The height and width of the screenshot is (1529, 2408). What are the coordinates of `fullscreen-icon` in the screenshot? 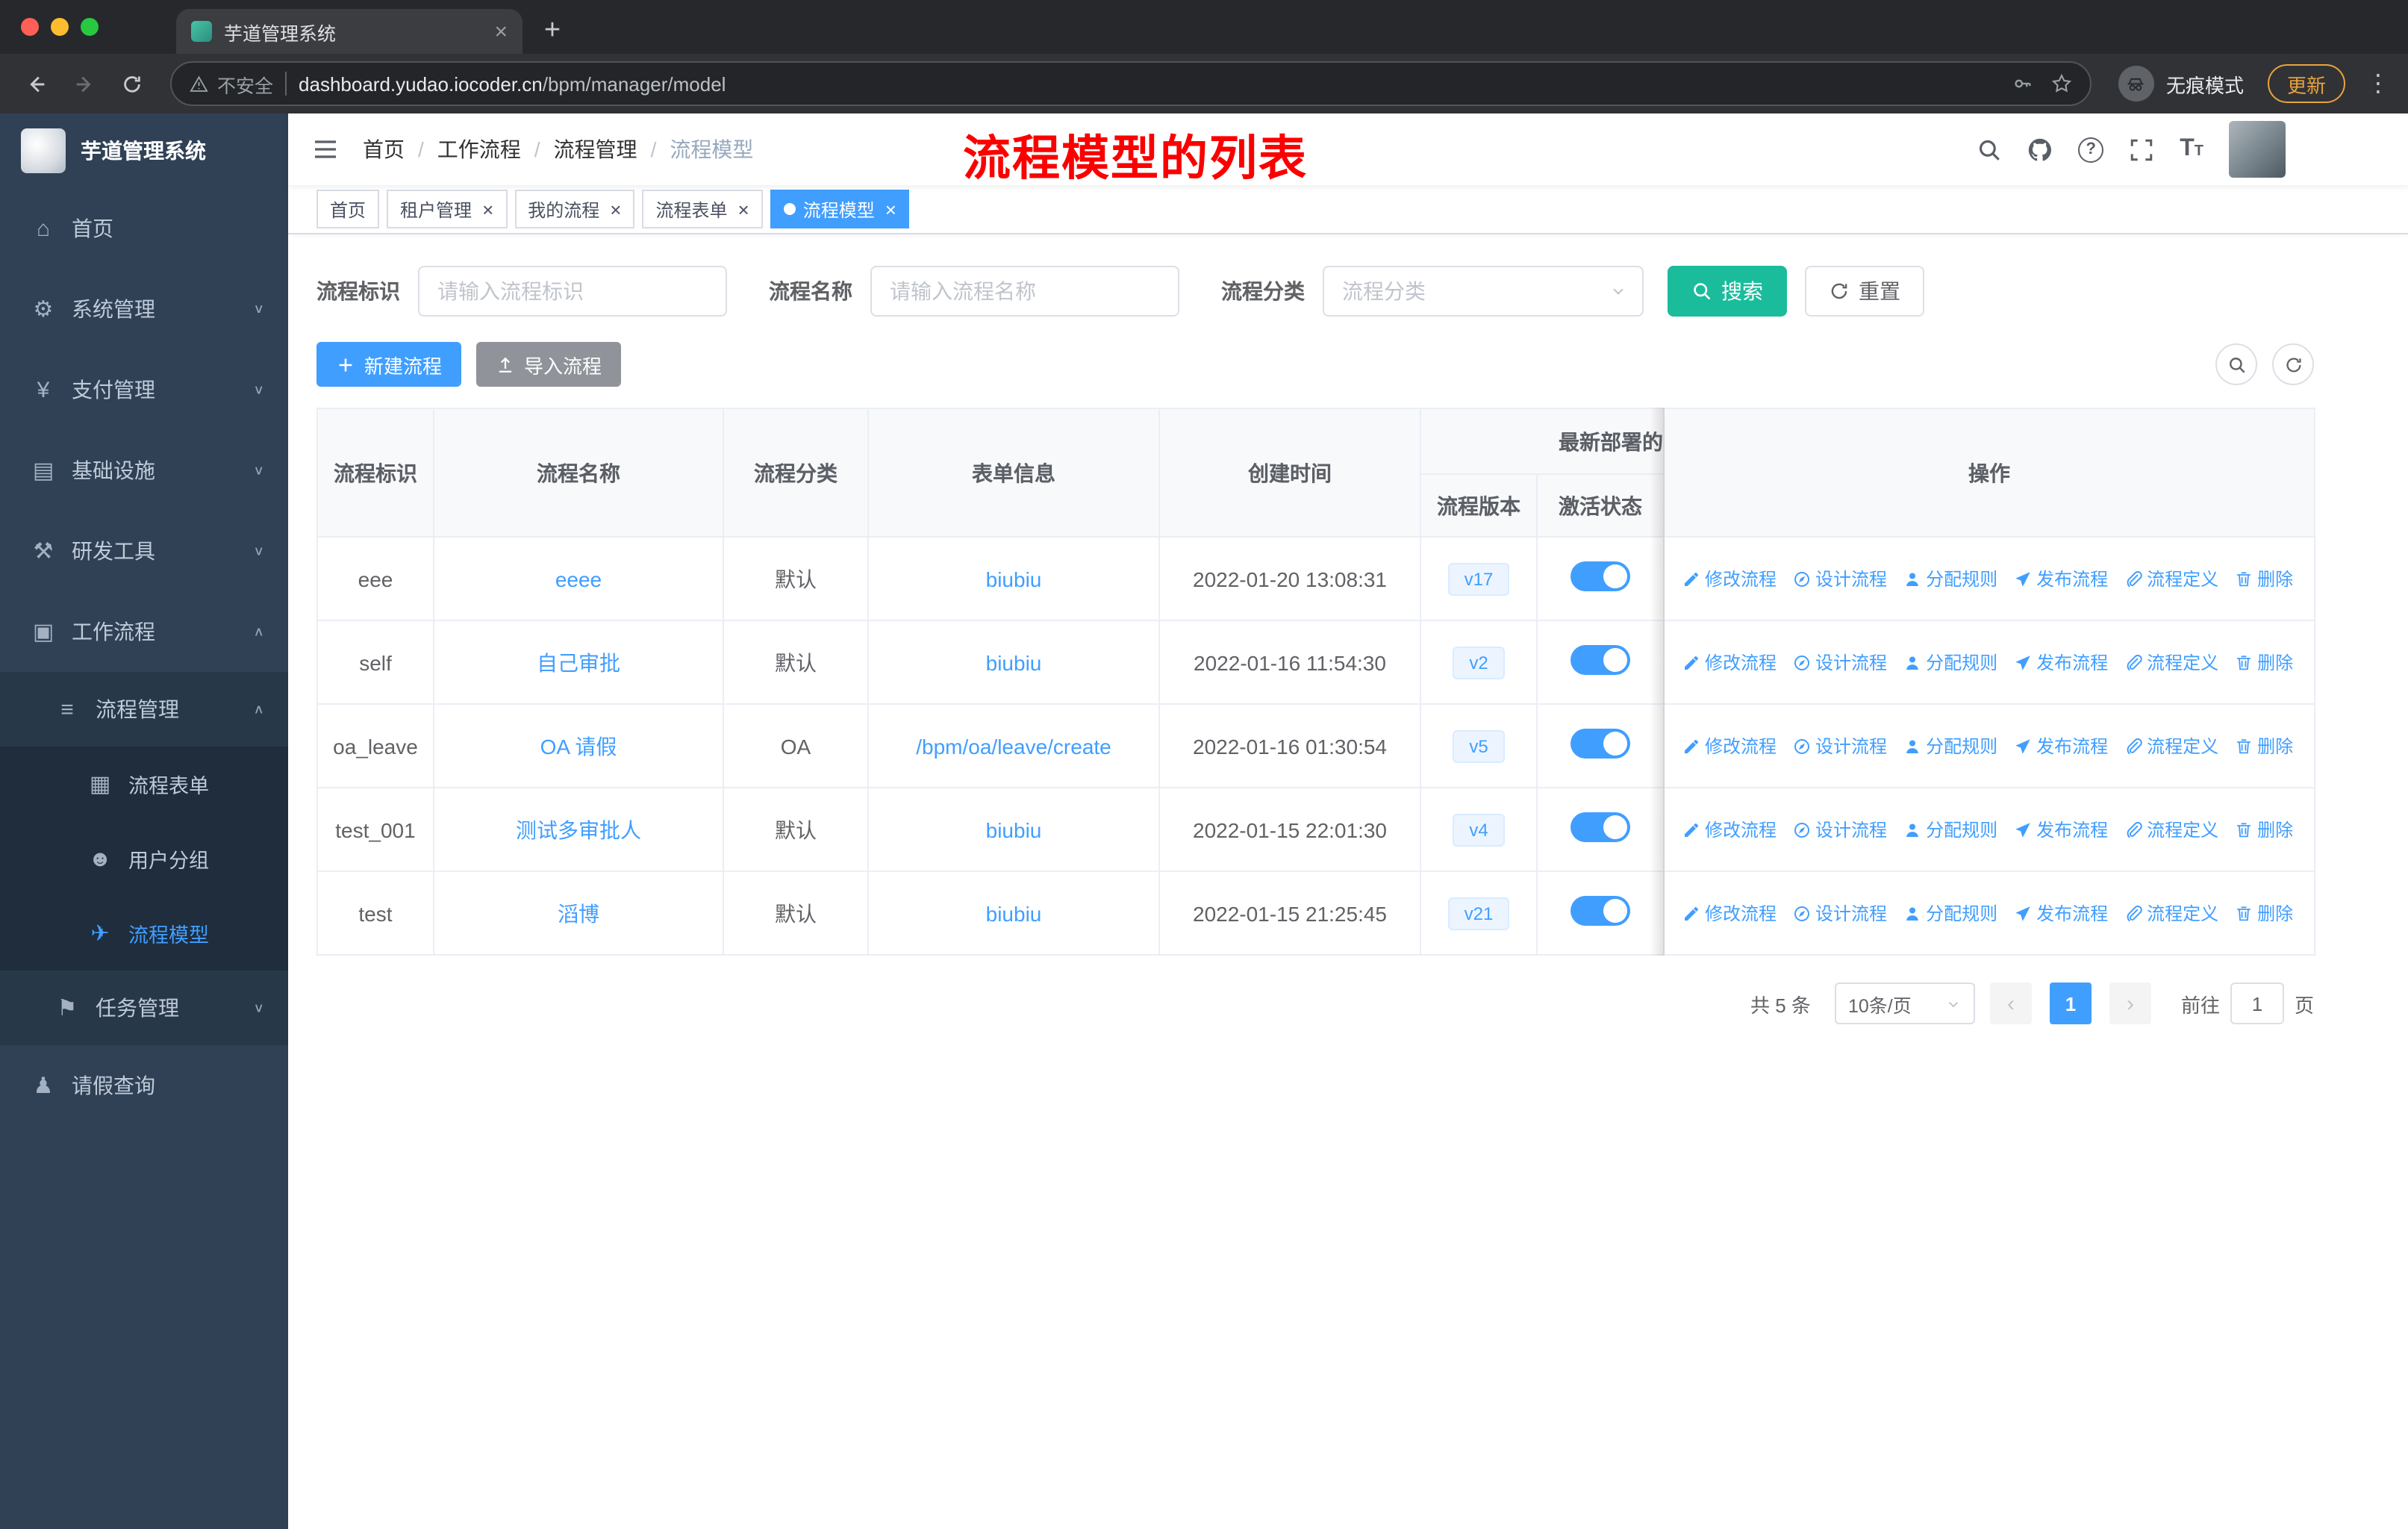 It's located at (2141, 149).